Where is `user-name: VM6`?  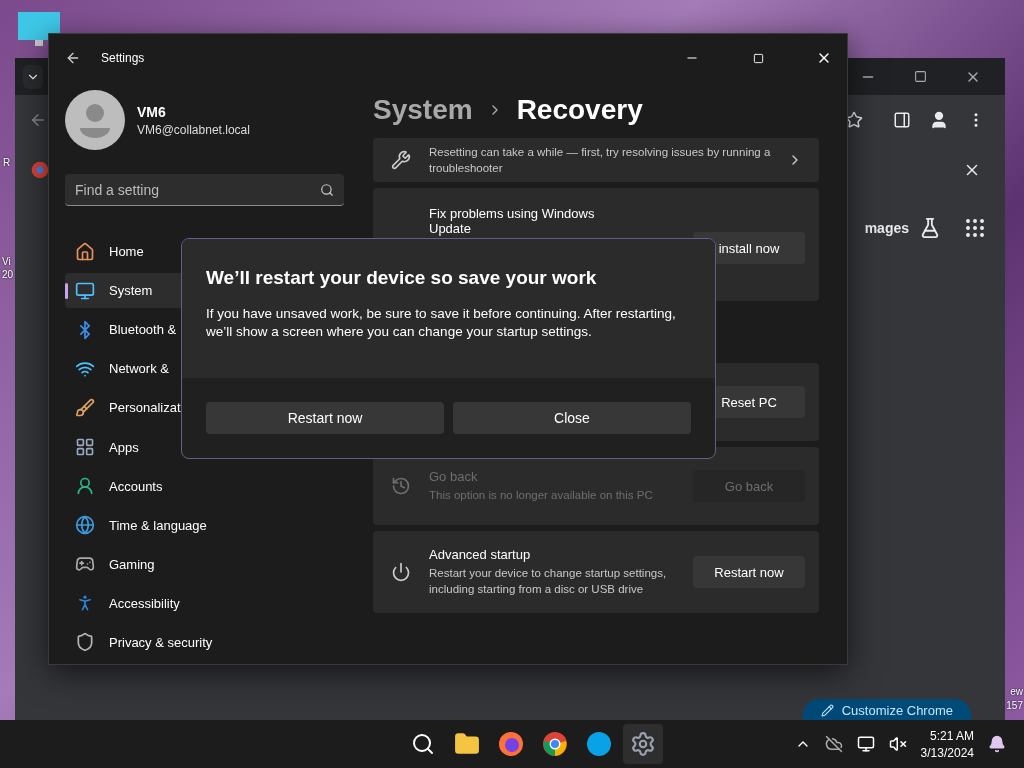
user-name: VM6 is located at coordinates (152, 111).